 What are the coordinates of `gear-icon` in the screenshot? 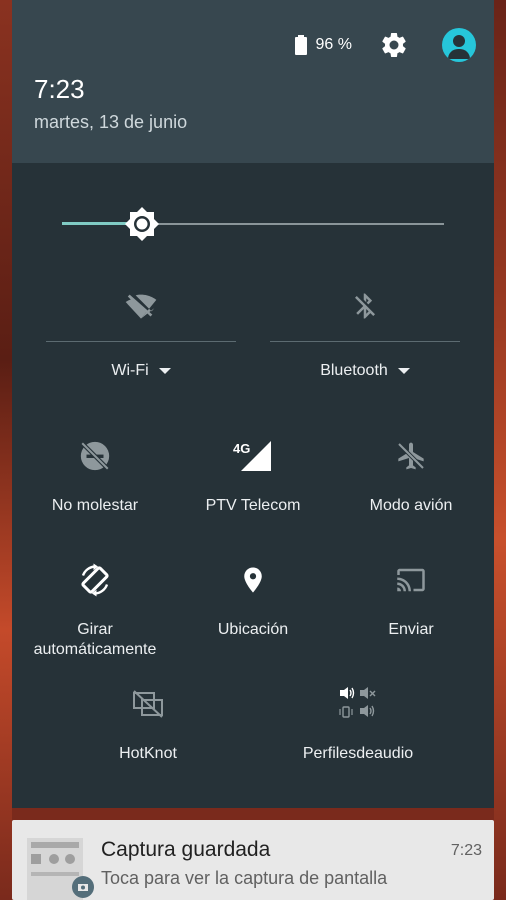 It's located at (394, 44).